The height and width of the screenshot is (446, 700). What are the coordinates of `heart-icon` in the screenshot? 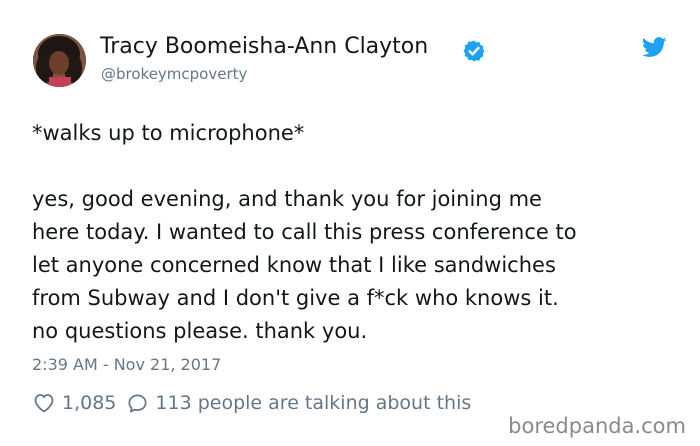 It's located at (44, 403).